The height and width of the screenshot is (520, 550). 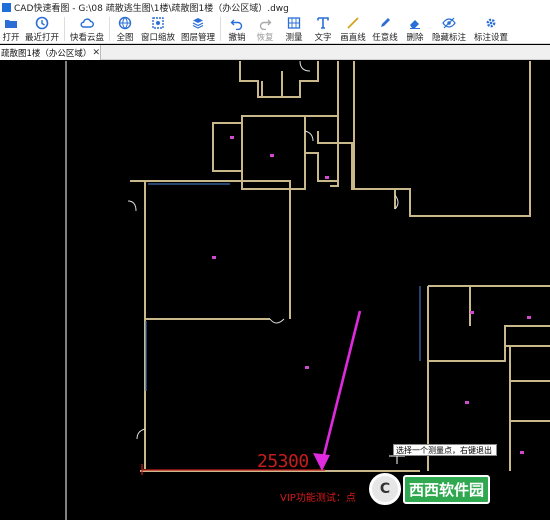 I want to click on recent-button: 最近打开, so click(x=42, y=29).